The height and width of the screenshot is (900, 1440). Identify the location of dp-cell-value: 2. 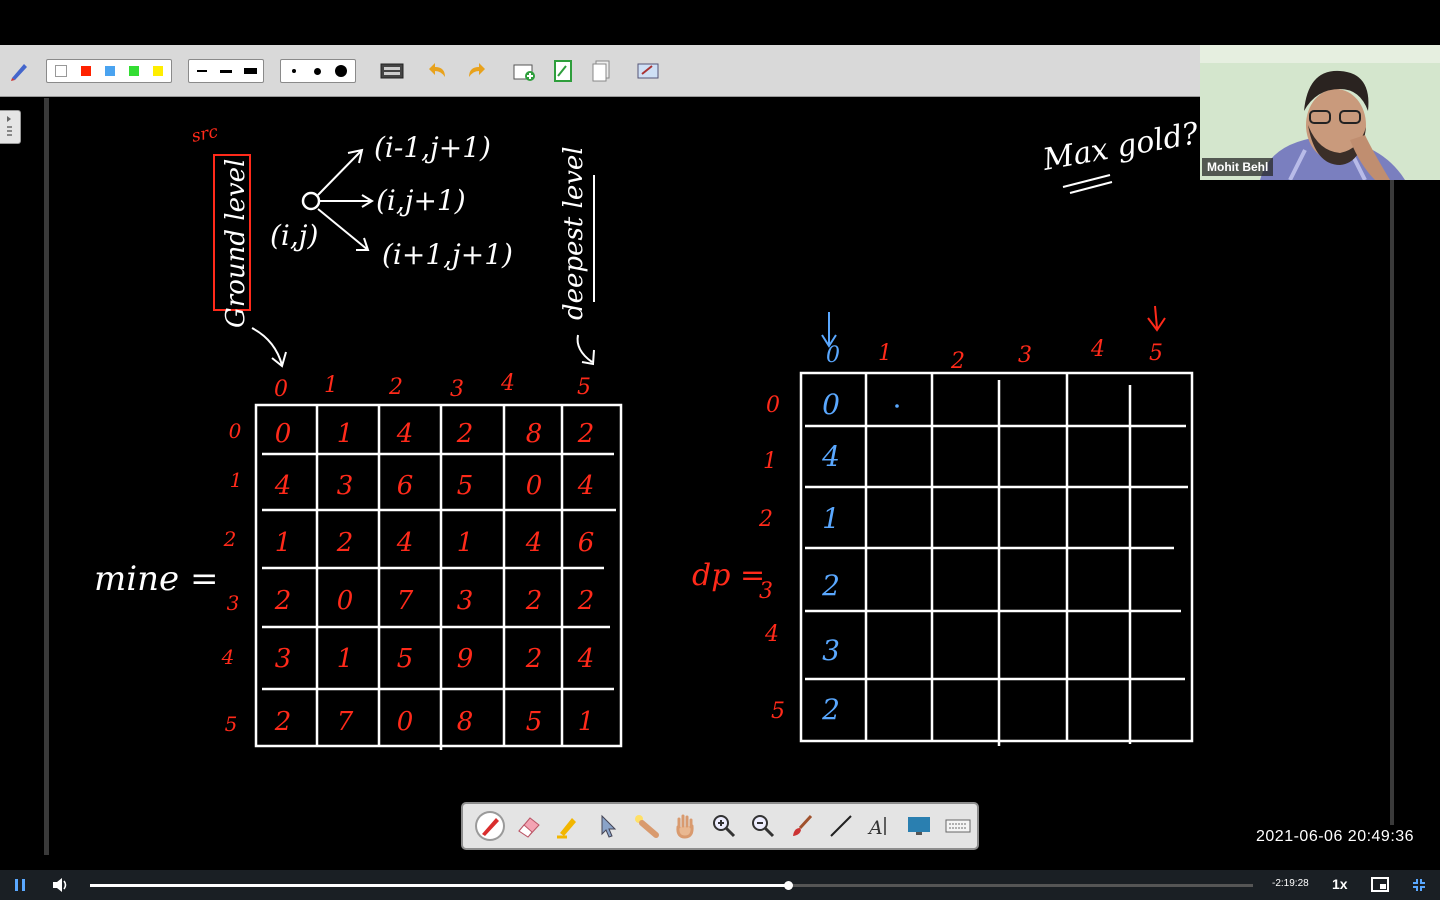
(830, 709).